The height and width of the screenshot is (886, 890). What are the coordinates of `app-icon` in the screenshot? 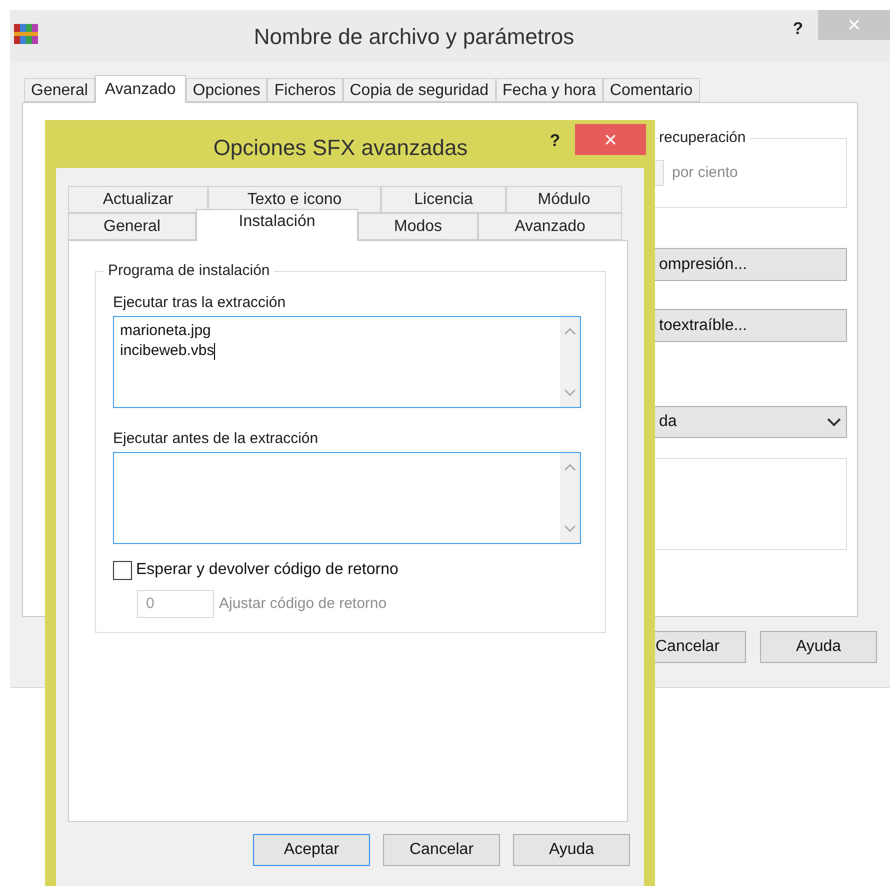 It's located at (26, 34).